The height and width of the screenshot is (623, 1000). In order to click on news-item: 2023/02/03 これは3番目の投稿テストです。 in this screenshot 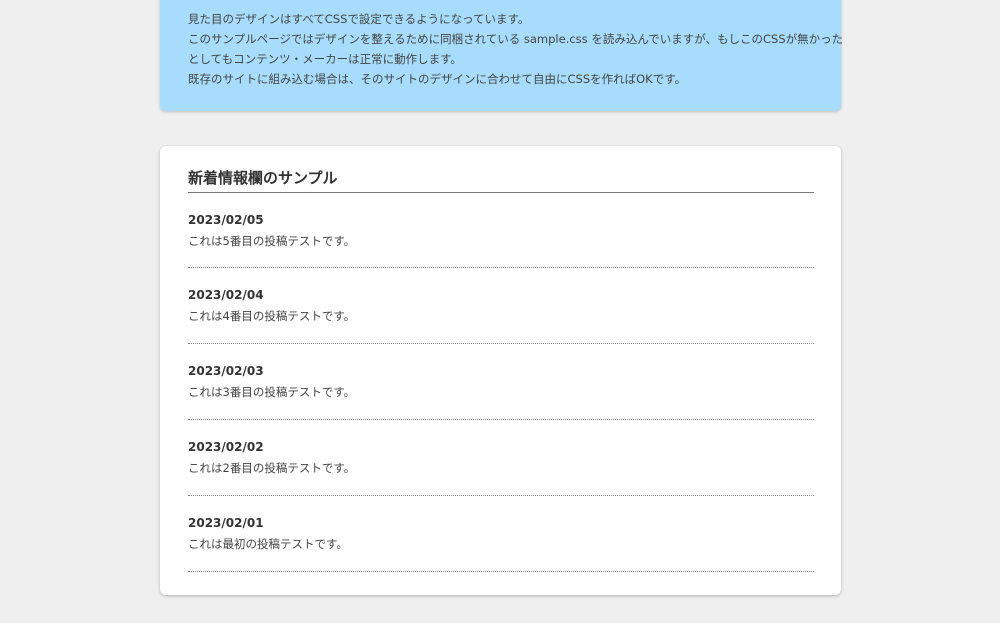, I will do `click(501, 382)`.